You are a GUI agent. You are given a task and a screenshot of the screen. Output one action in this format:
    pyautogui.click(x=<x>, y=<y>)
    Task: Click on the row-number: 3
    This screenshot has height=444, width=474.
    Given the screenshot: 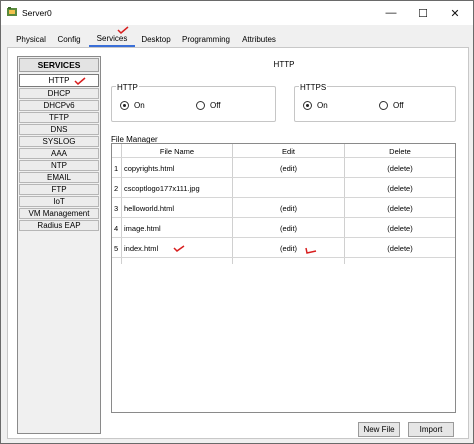 What is the action you would take?
    pyautogui.click(x=116, y=208)
    